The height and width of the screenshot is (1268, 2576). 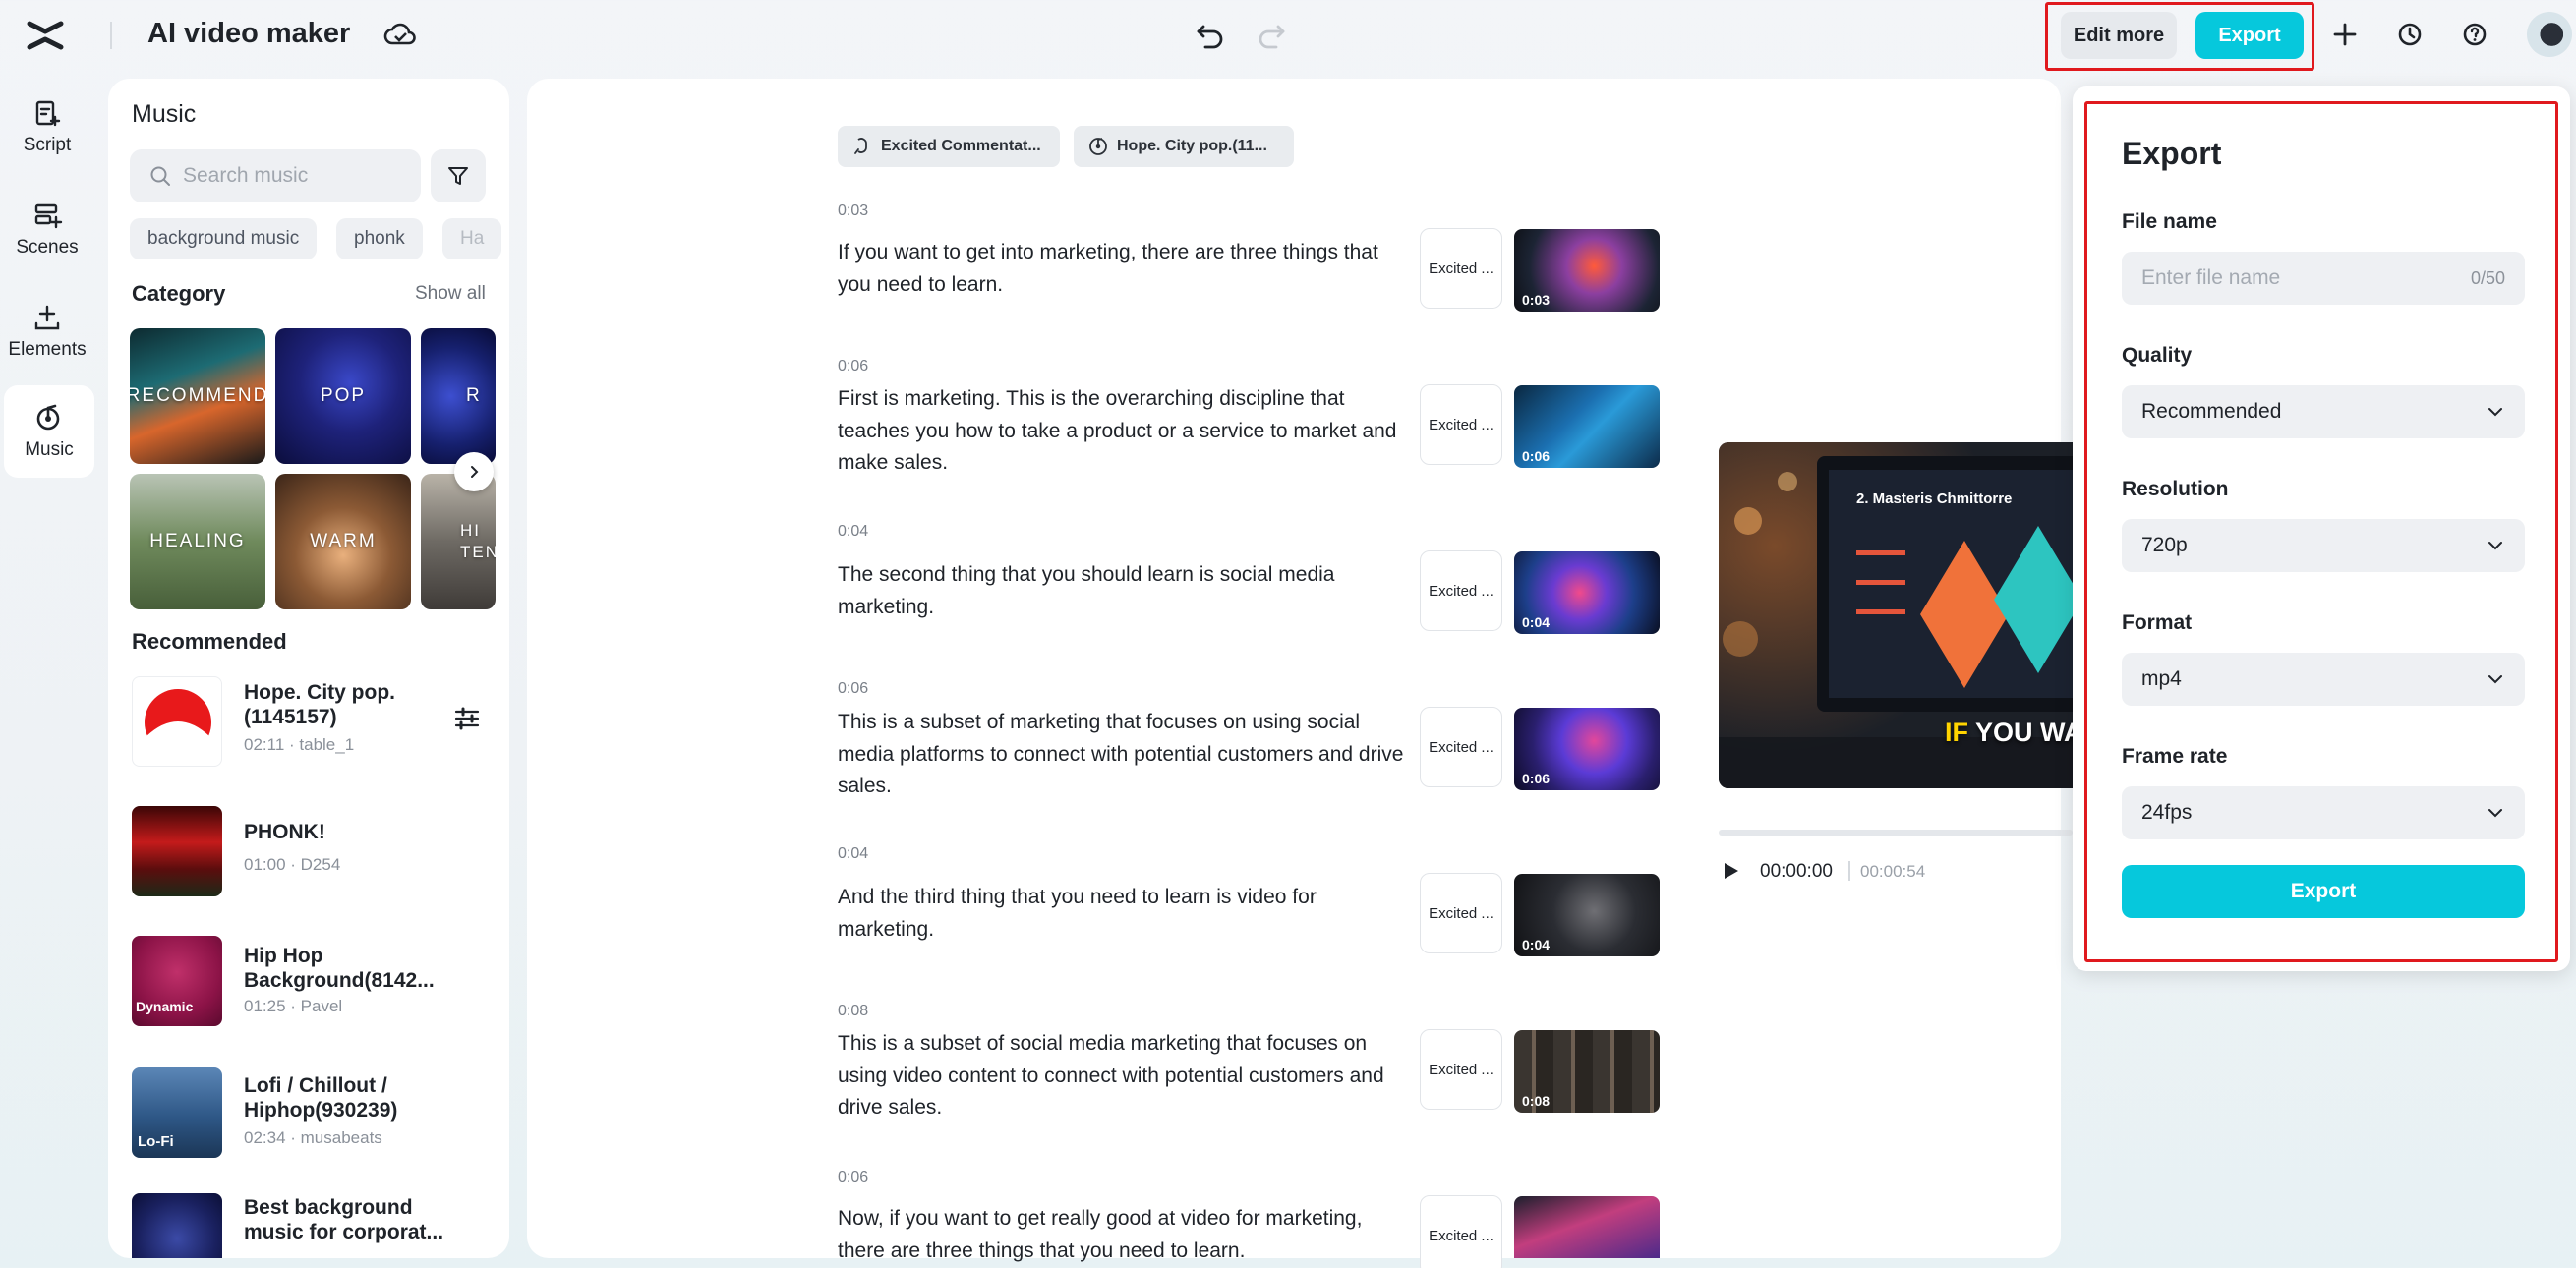 I want to click on album-art, so click(x=177, y=722).